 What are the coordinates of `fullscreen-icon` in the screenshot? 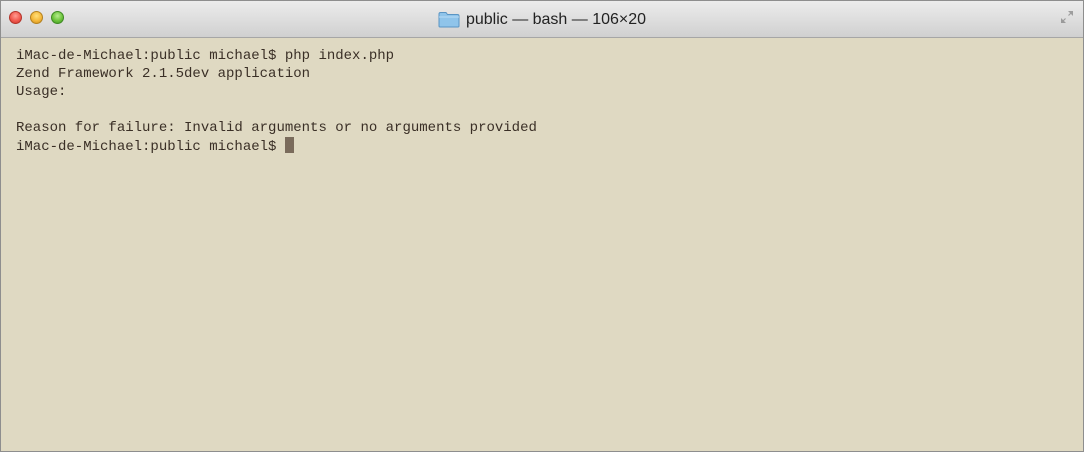 It's located at (1067, 17).